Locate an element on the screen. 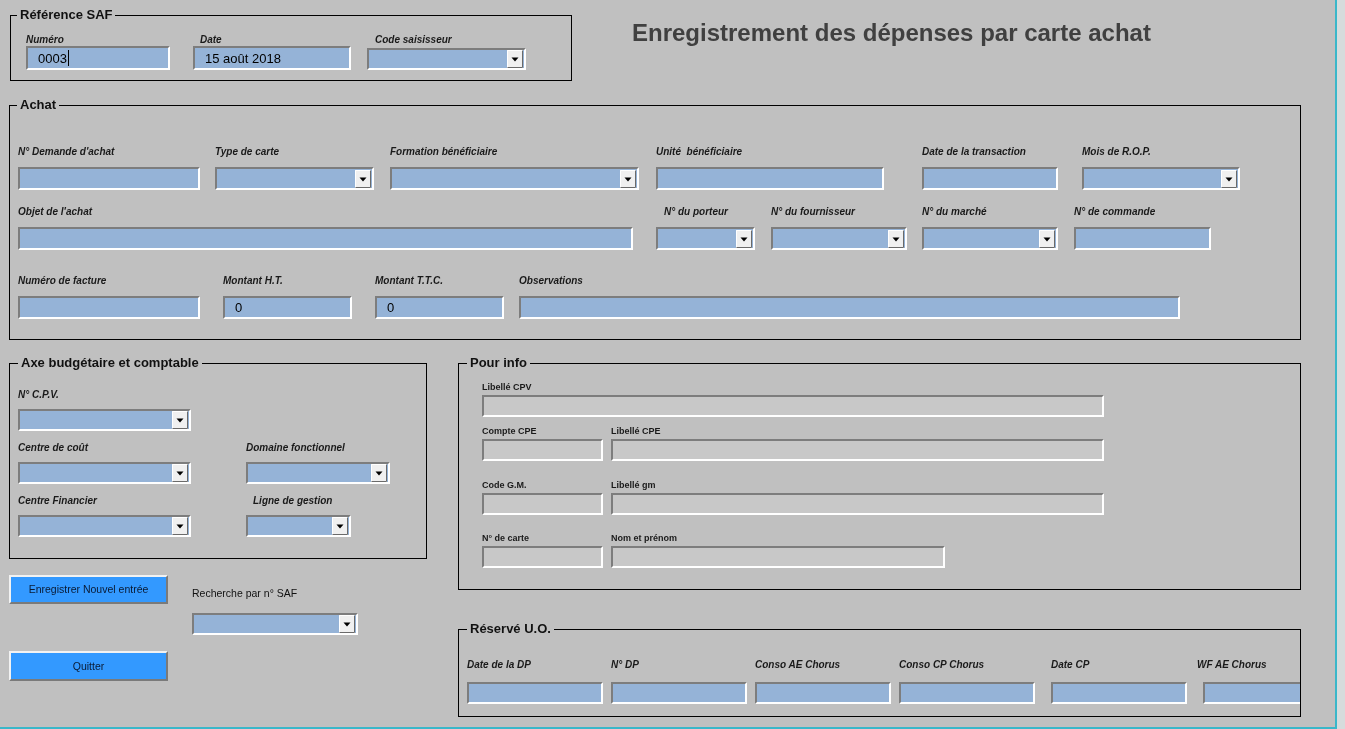 The height and width of the screenshot is (729, 1345). field-label: Centre de coût is located at coordinates (53, 448).